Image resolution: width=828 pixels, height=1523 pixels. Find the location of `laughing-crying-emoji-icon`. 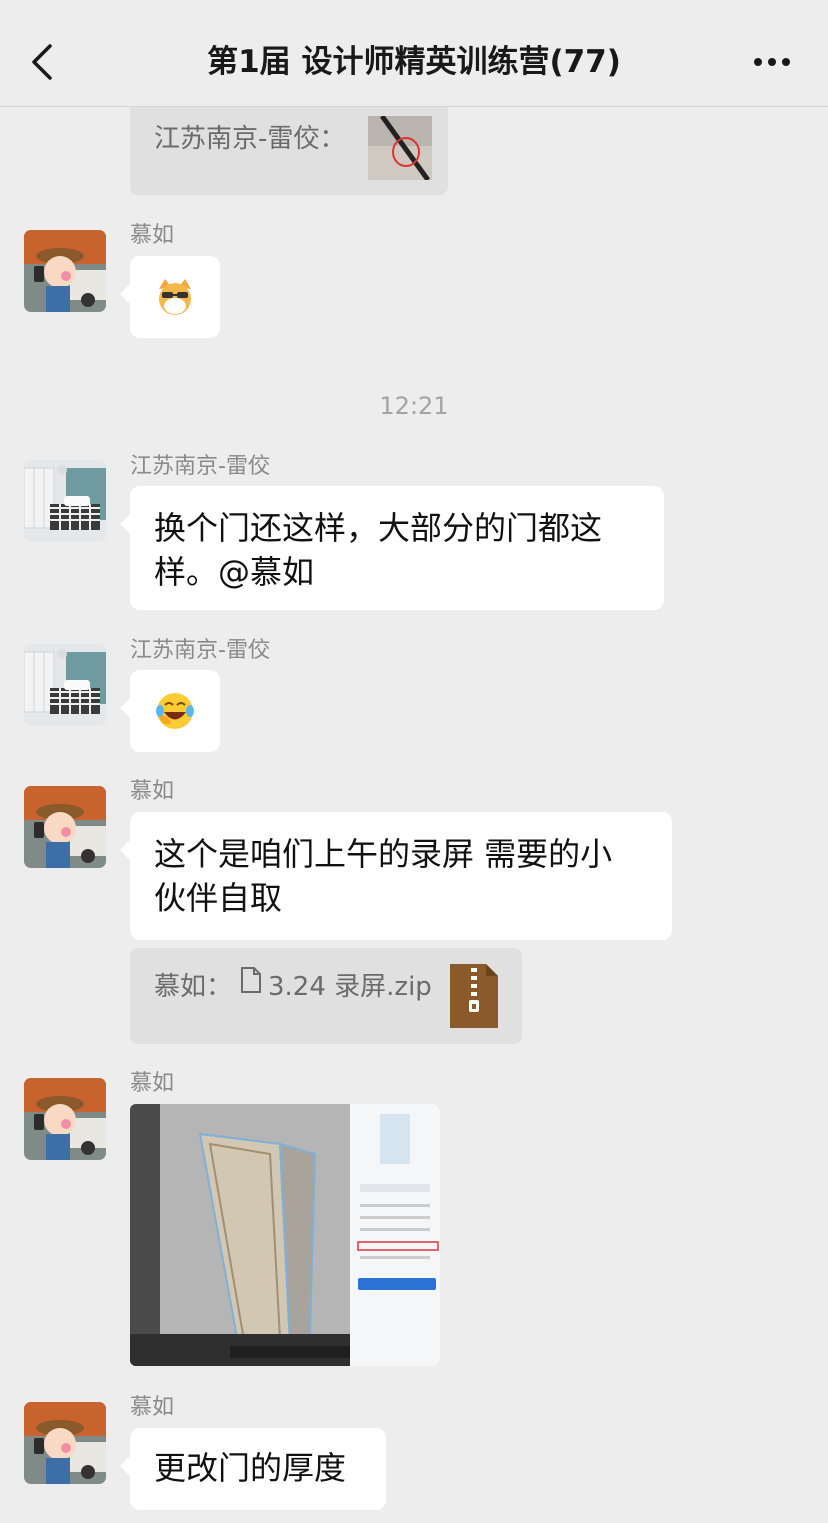

laughing-crying-emoji-icon is located at coordinates (175, 711).